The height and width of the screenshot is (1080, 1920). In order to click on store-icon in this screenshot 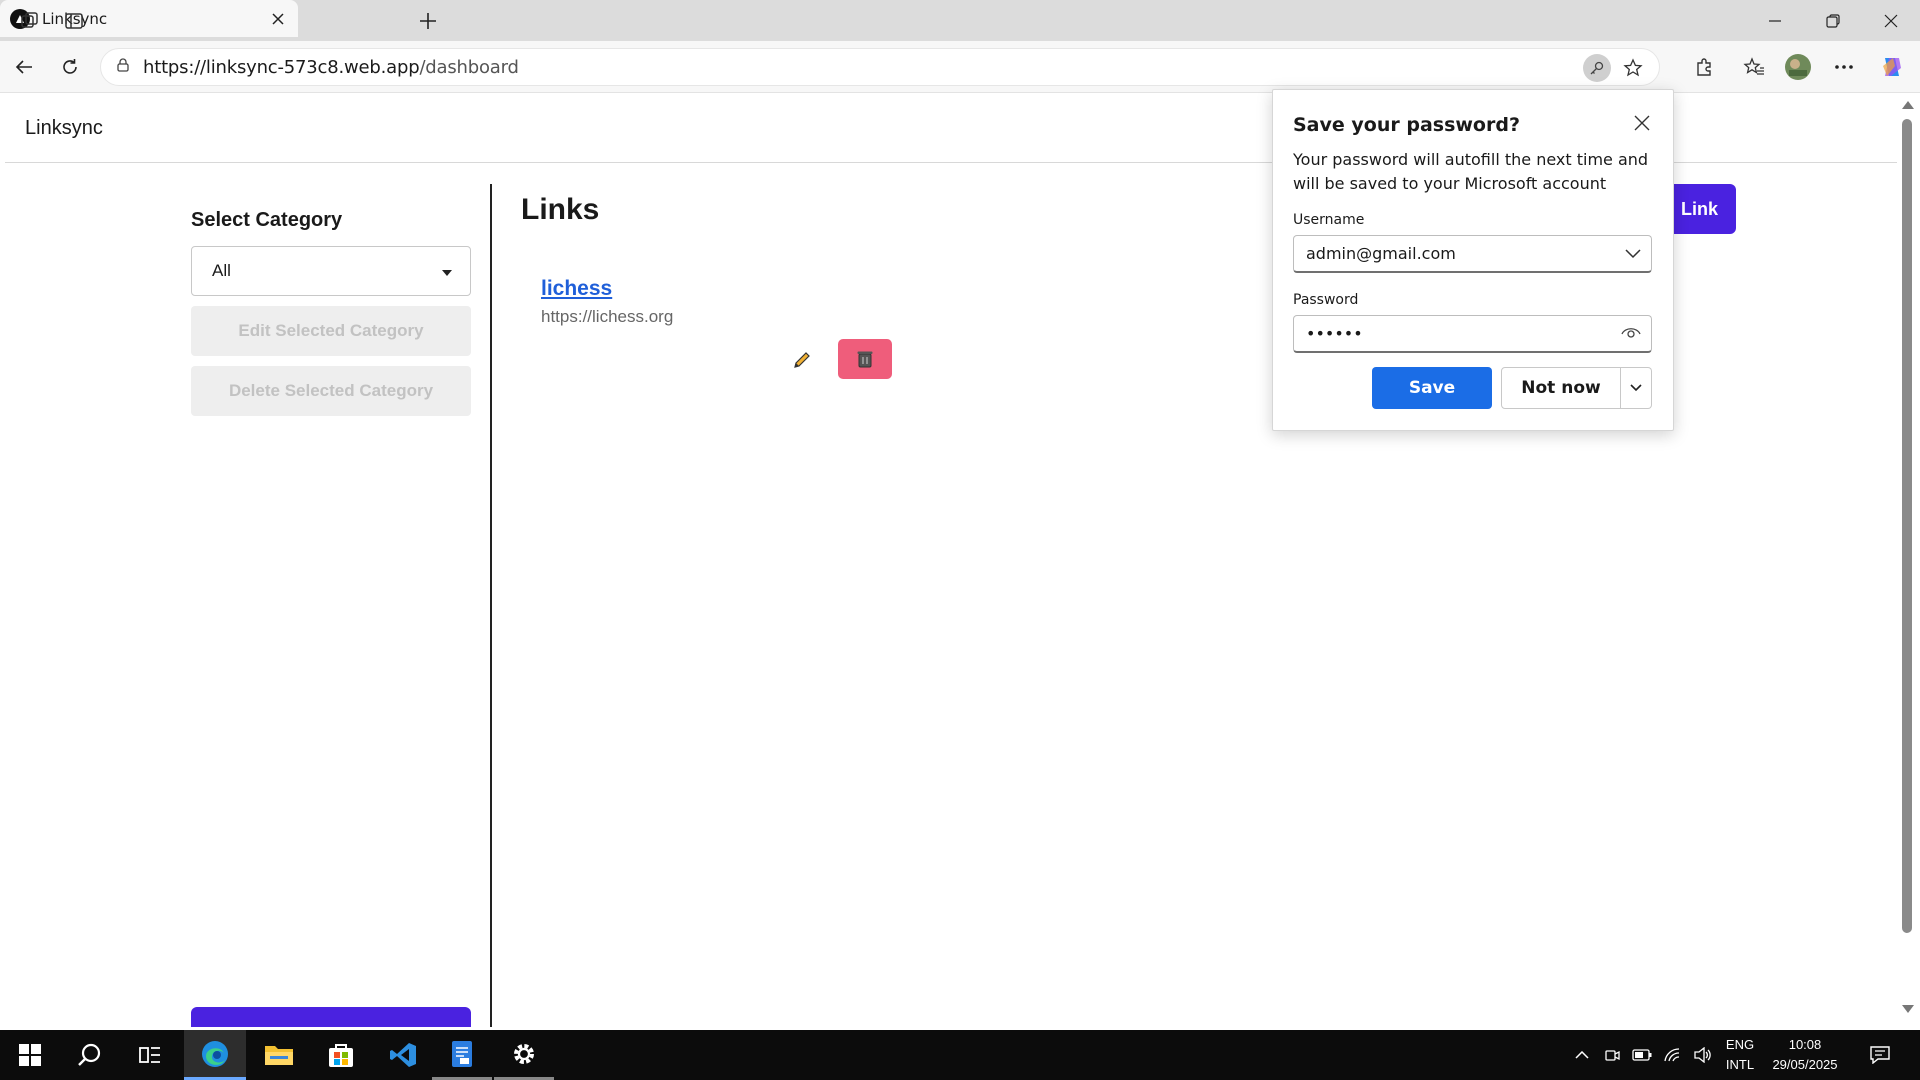, I will do `click(341, 1055)`.